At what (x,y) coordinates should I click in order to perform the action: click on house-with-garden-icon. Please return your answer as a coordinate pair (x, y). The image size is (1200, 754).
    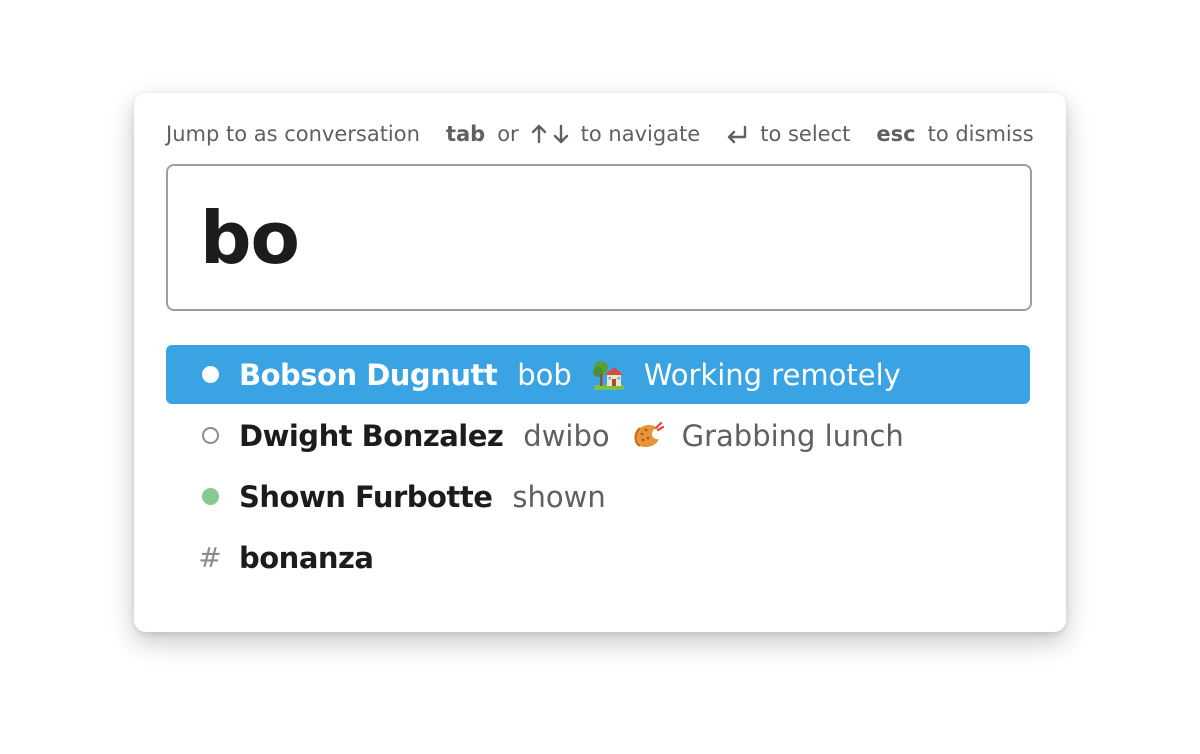
    Looking at the image, I should click on (609, 375).